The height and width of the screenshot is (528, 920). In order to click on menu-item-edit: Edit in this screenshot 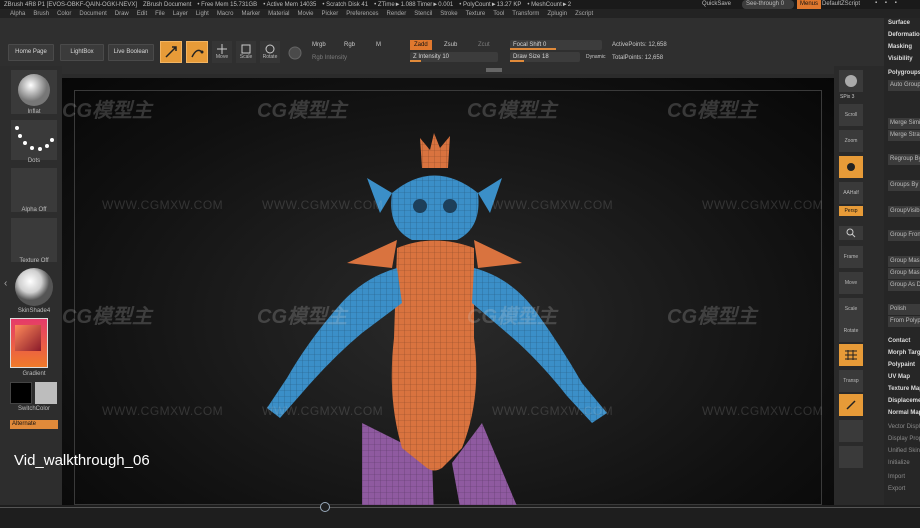, I will do `click(142, 14)`.